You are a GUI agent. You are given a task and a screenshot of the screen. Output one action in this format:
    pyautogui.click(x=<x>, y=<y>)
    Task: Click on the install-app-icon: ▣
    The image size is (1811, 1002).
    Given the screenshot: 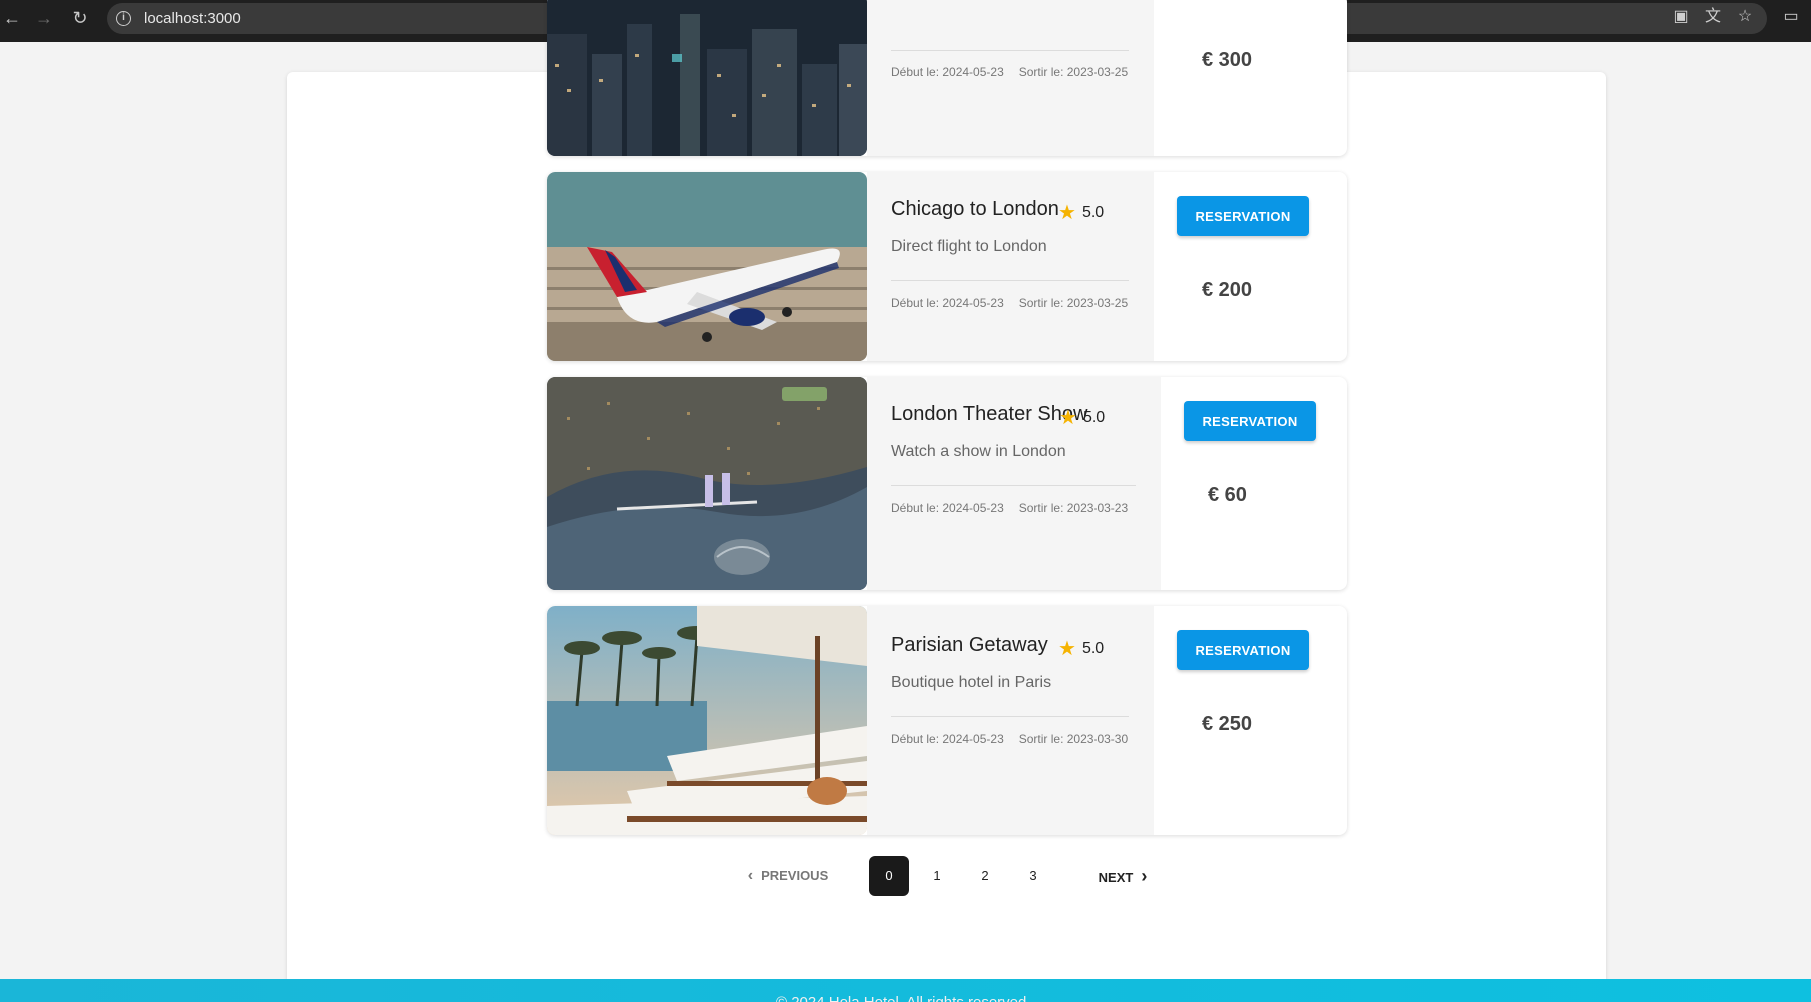 What is the action you would take?
    pyautogui.click(x=1681, y=17)
    